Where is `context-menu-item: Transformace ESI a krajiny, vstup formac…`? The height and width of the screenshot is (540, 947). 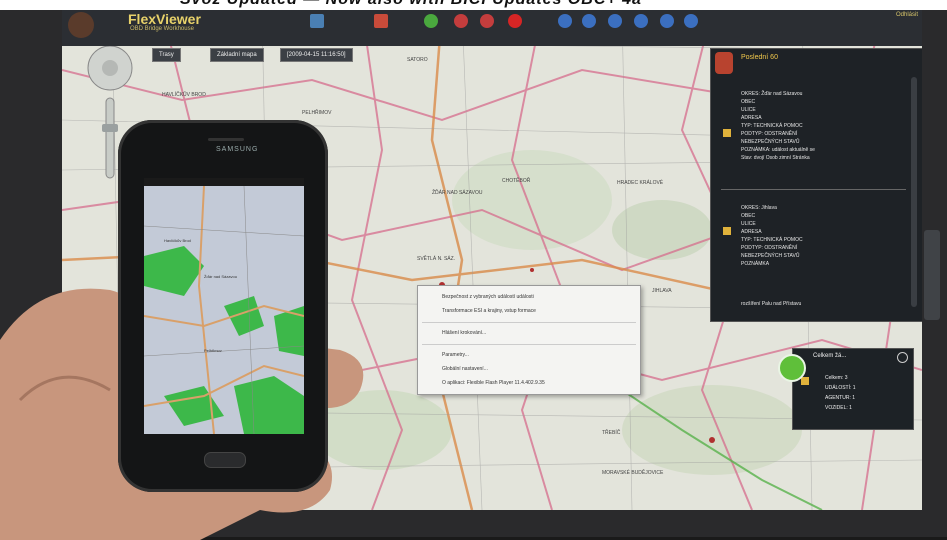
context-menu-item: Transformace ESI a krajiny, vstup formac… is located at coordinates (489, 311).